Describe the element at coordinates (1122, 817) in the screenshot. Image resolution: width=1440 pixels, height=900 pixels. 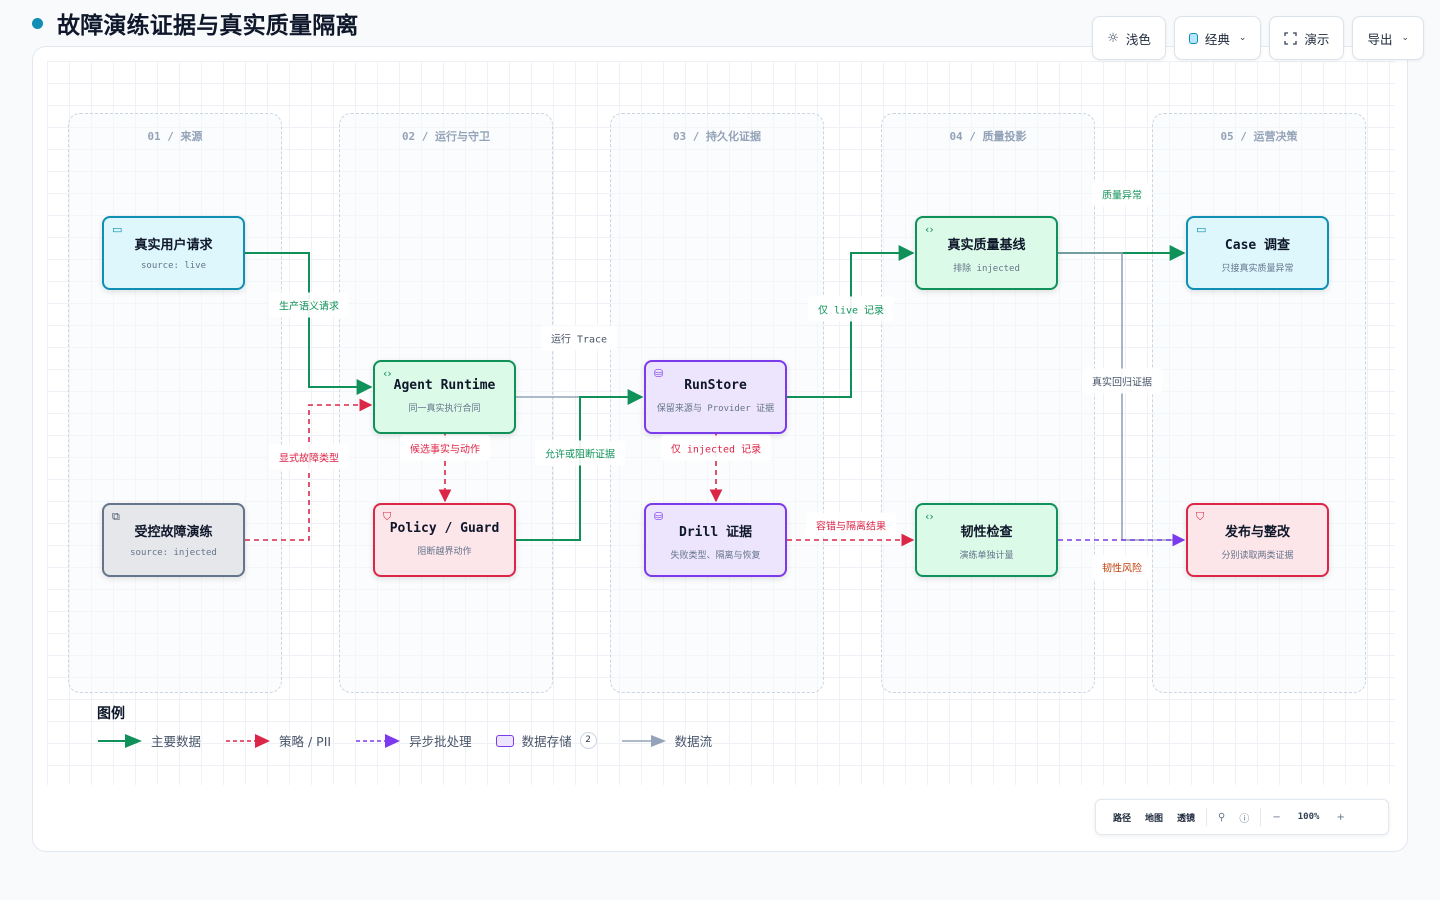
I see `path-toggle: 路径` at that location.